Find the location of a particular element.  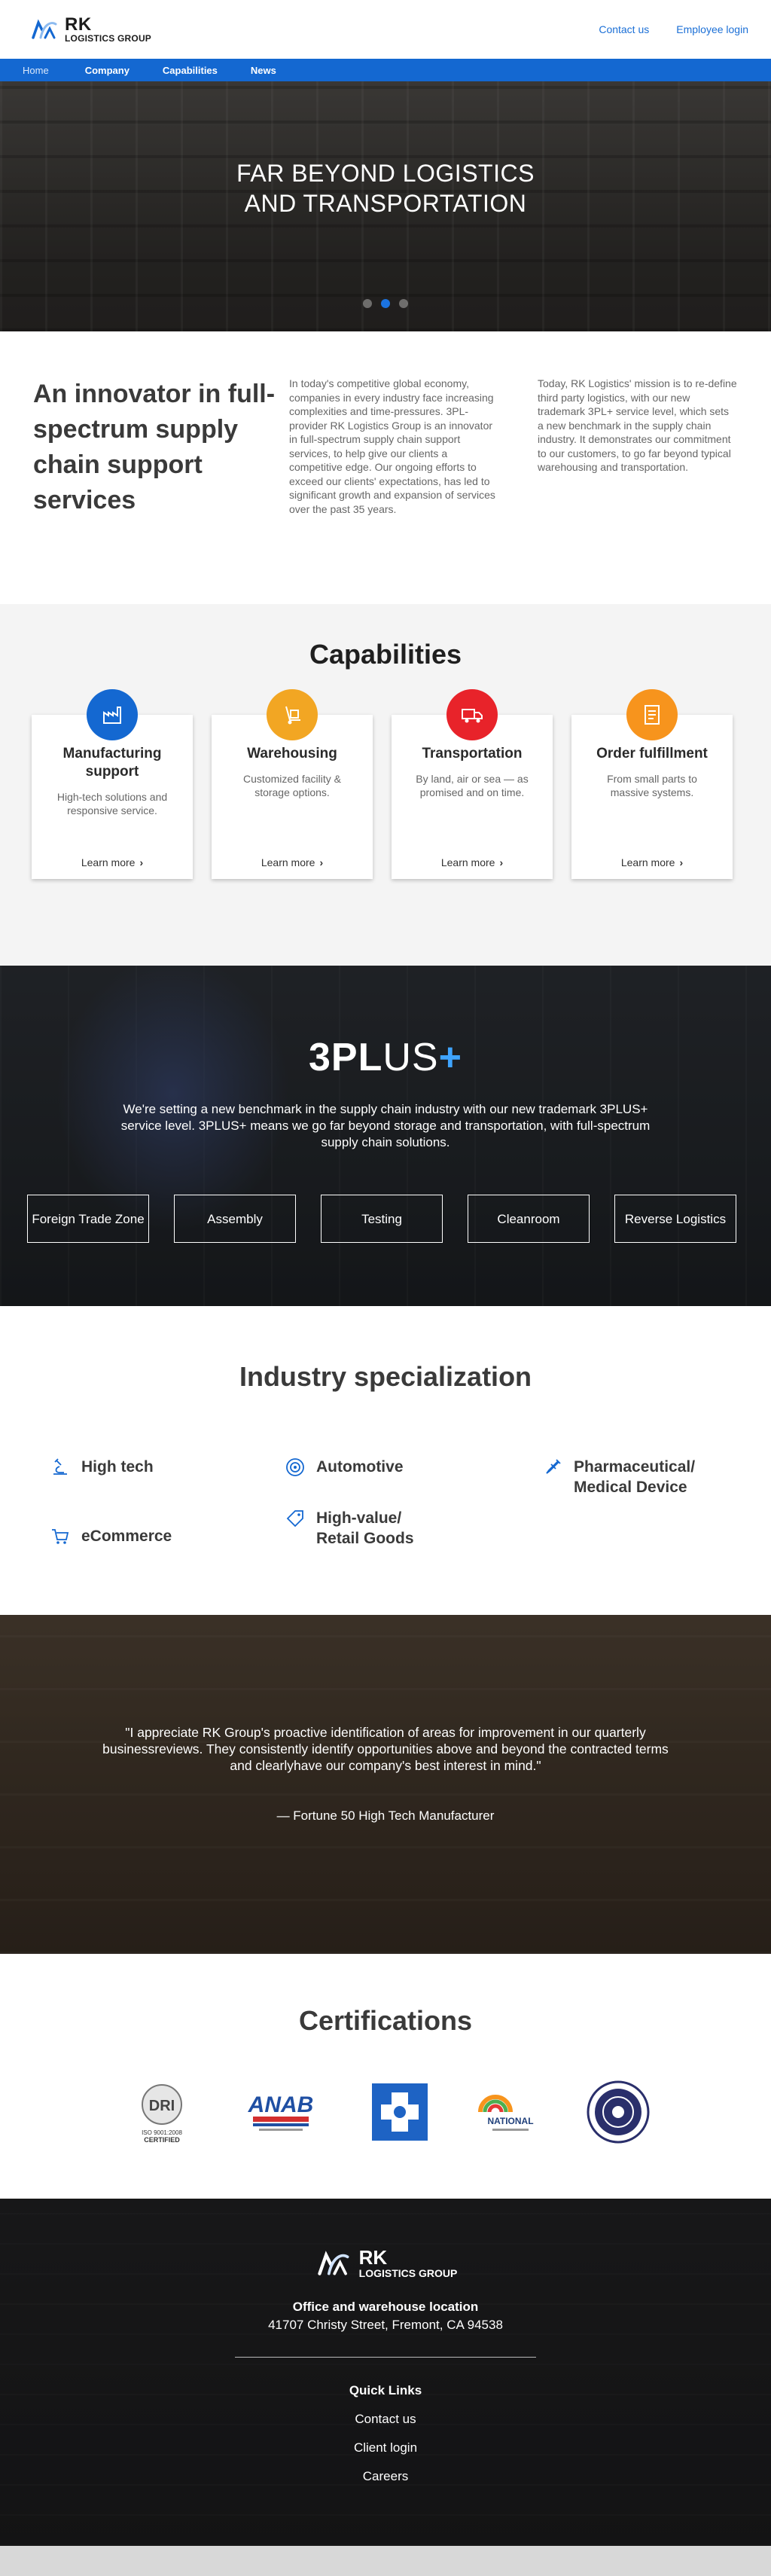

truck-icon is located at coordinates (472, 715).